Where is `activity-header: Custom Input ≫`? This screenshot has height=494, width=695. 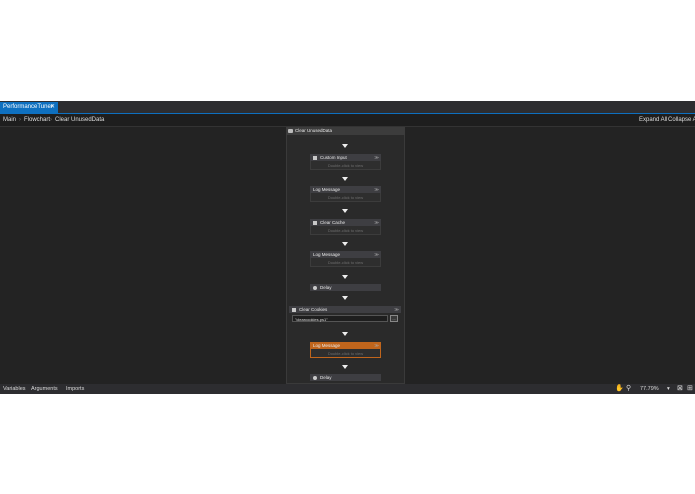 activity-header: Custom Input ≫ is located at coordinates (345, 157).